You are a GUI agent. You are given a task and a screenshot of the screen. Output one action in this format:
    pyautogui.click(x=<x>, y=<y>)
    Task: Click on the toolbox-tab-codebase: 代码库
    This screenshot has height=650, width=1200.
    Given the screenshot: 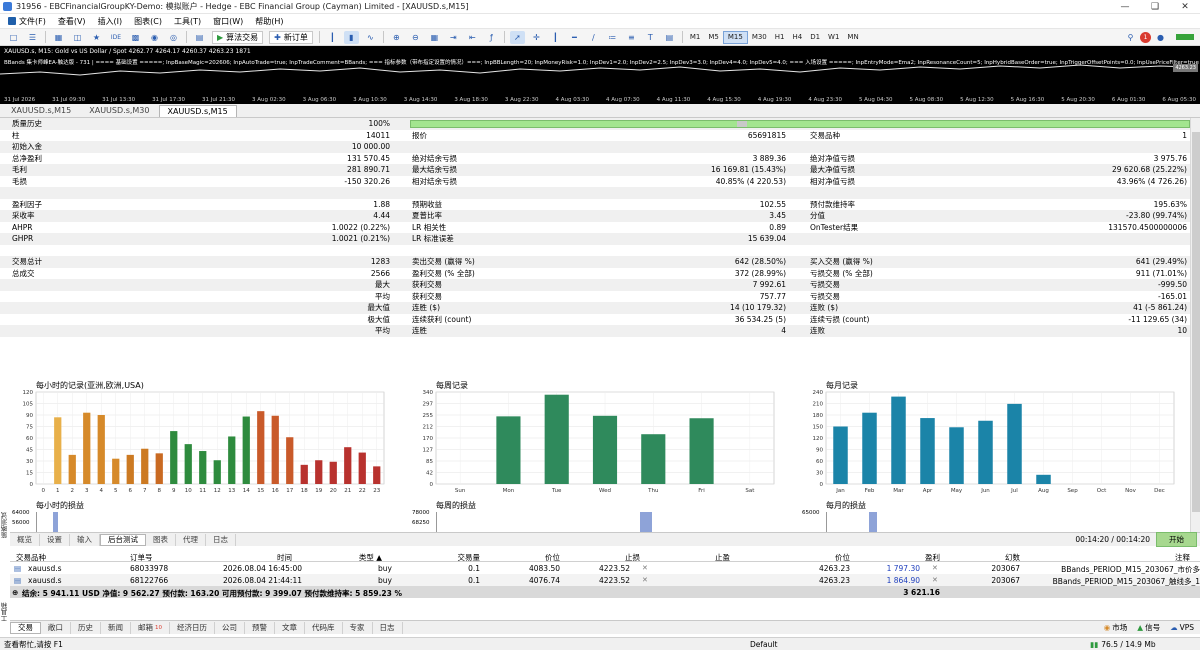 What is the action you would take?
    pyautogui.click(x=324, y=627)
    